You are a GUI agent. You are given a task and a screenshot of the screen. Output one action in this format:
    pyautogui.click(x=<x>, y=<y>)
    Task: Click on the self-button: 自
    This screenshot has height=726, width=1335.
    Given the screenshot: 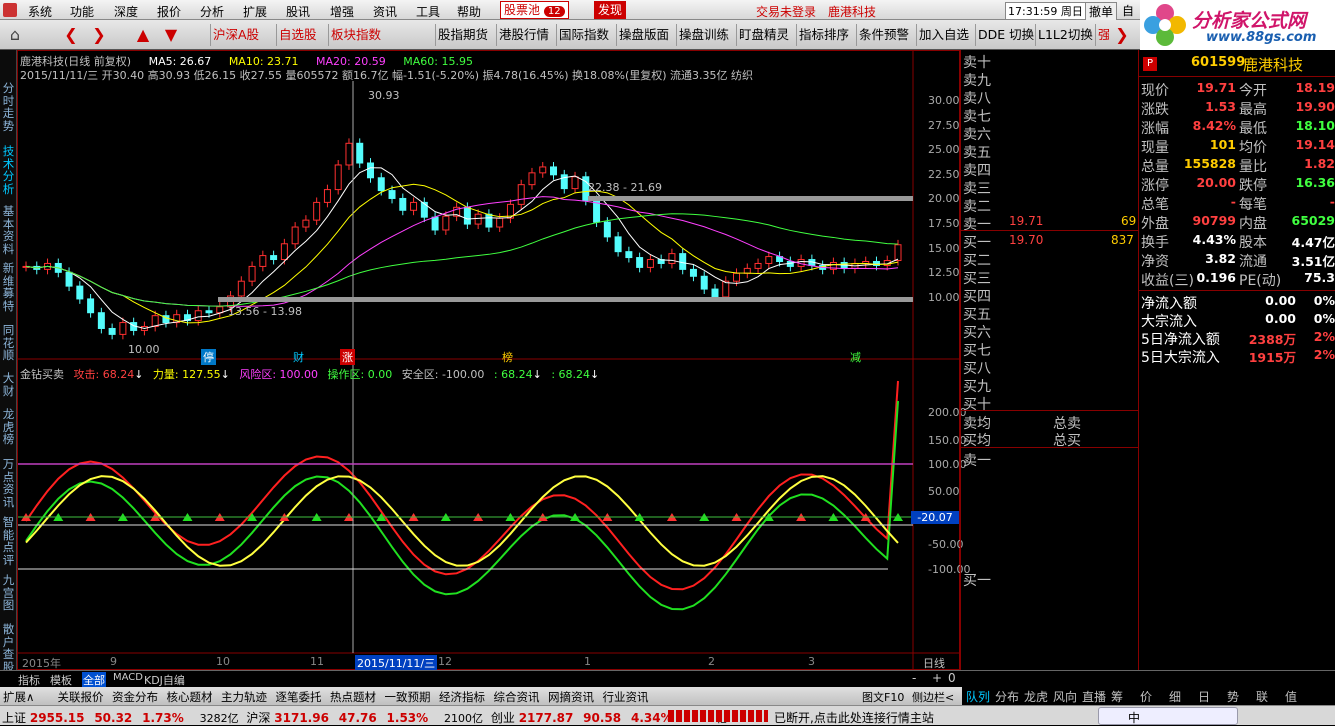 What is the action you would take?
    pyautogui.click(x=1128, y=10)
    